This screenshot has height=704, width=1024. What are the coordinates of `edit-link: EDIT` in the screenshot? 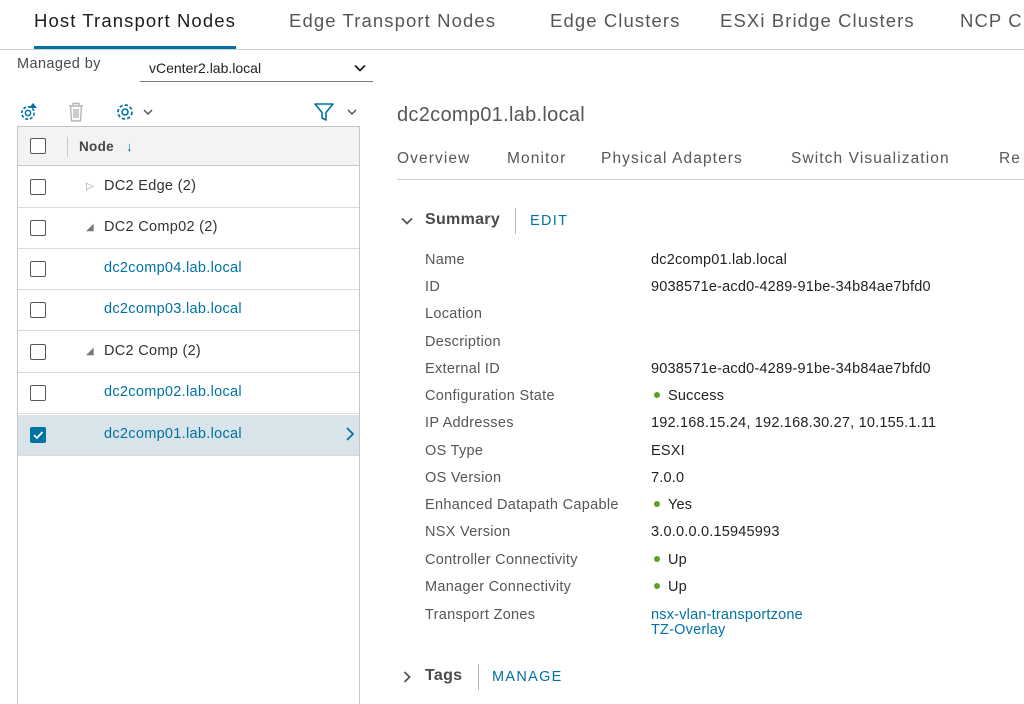 It's located at (549, 221).